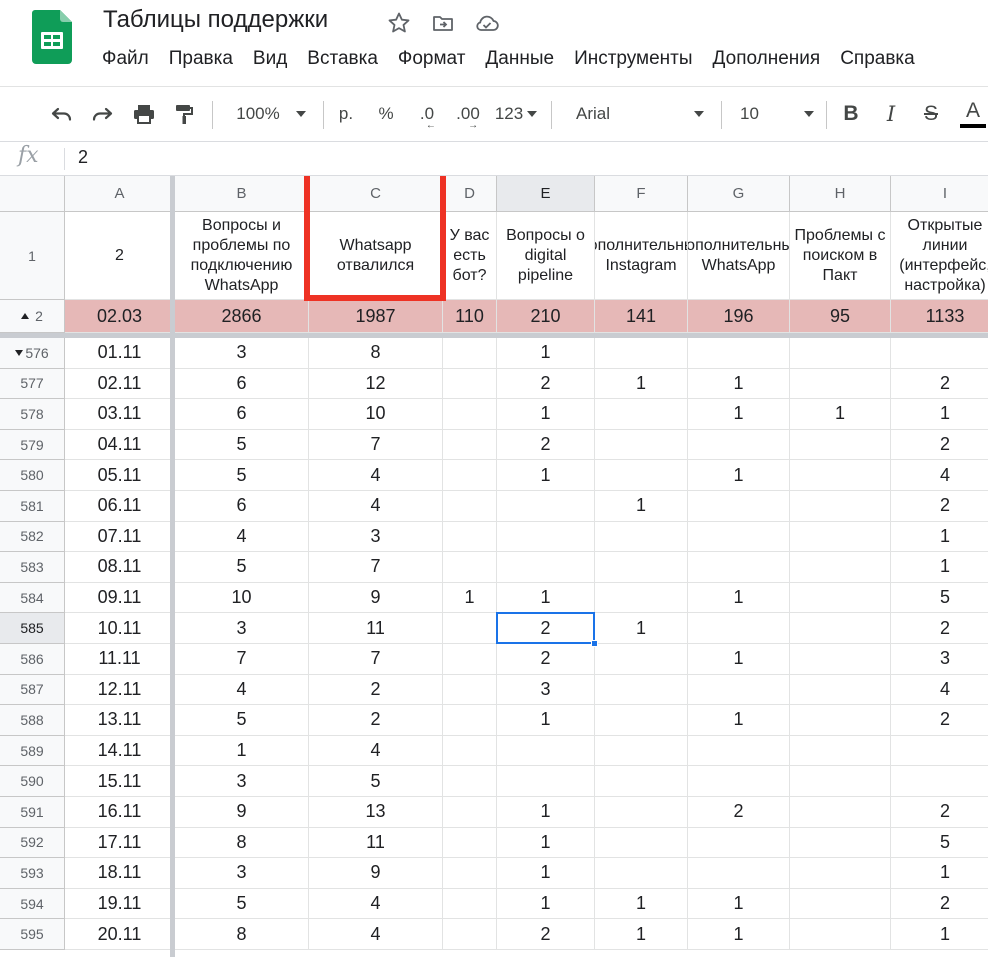  Describe the element at coordinates (270, 61) in the screenshot. I see `menu-view: Вид` at that location.